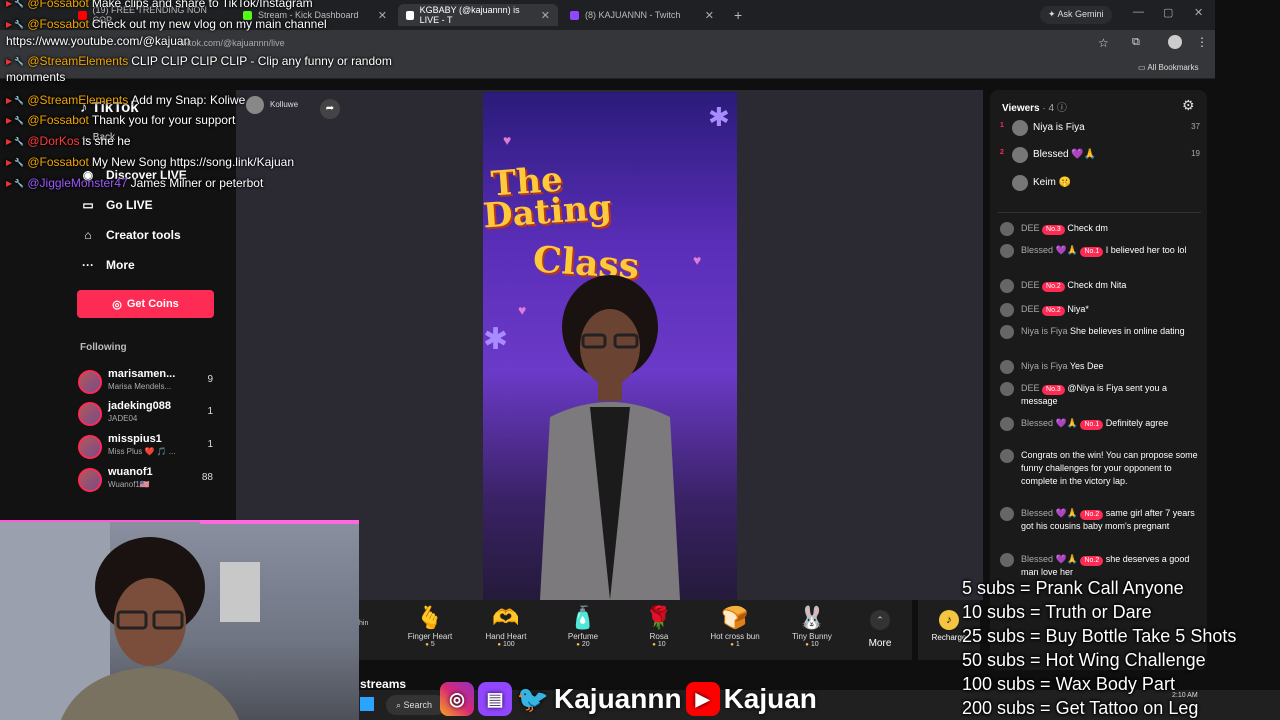  What do you see at coordinates (232, 43) in the screenshot?
I see `url-field: tiktok.com/@kajuannn/live` at bounding box center [232, 43].